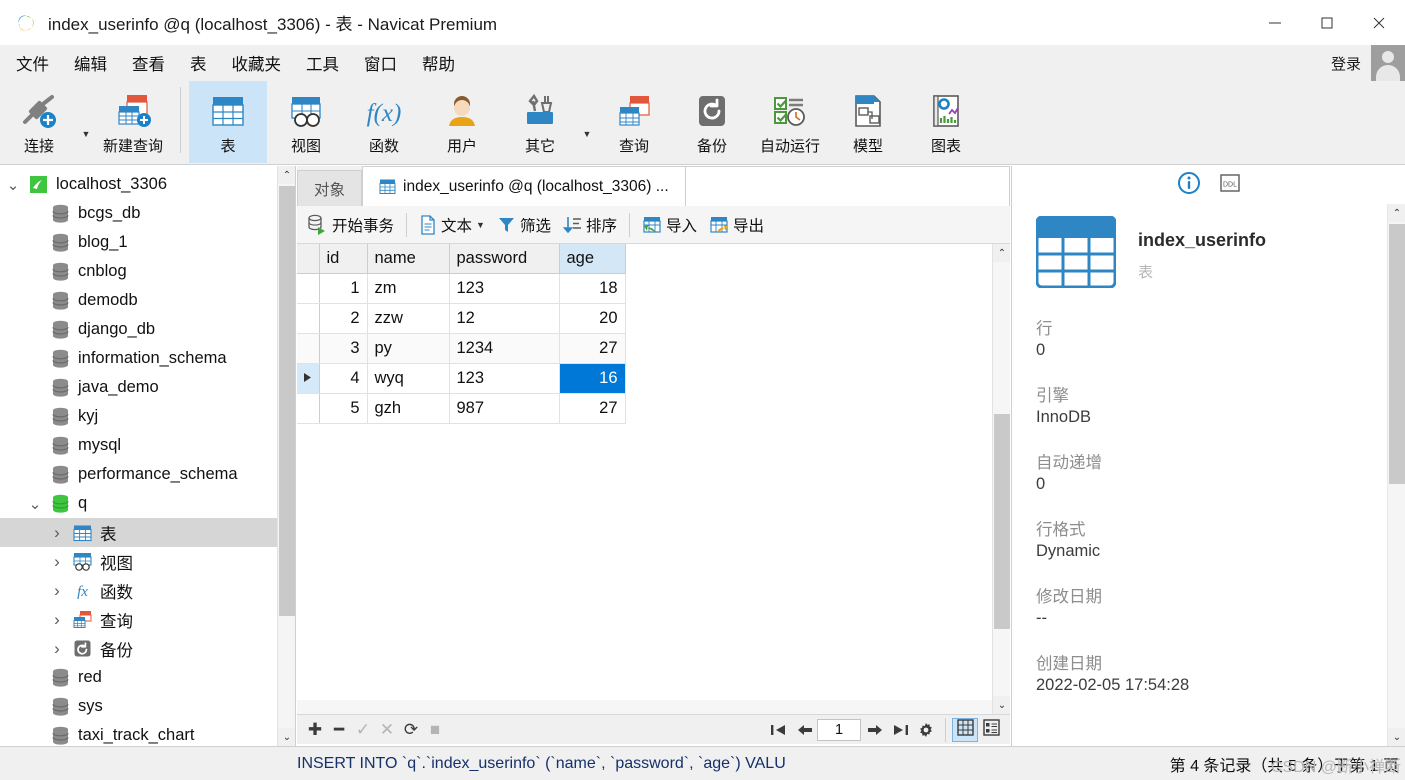 The height and width of the screenshot is (780, 1405). I want to click on tree-node-函数: › fx 函数, so click(147, 590).